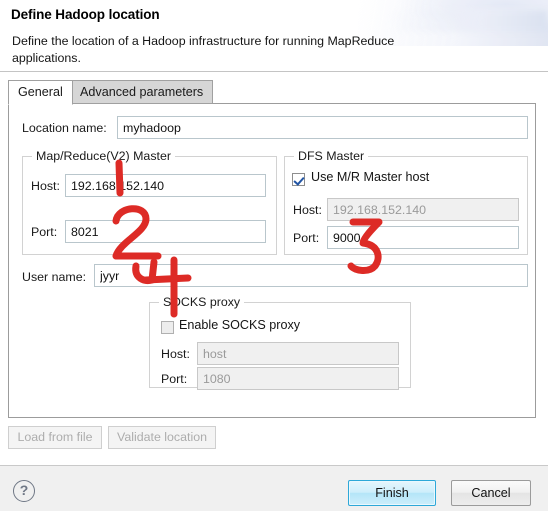 This screenshot has height=511, width=548. I want to click on socks-port-field, so click(298, 378).